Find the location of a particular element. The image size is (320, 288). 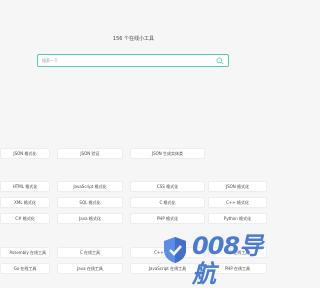

tool-card-python-format: Python 格式化 is located at coordinates (237, 218).